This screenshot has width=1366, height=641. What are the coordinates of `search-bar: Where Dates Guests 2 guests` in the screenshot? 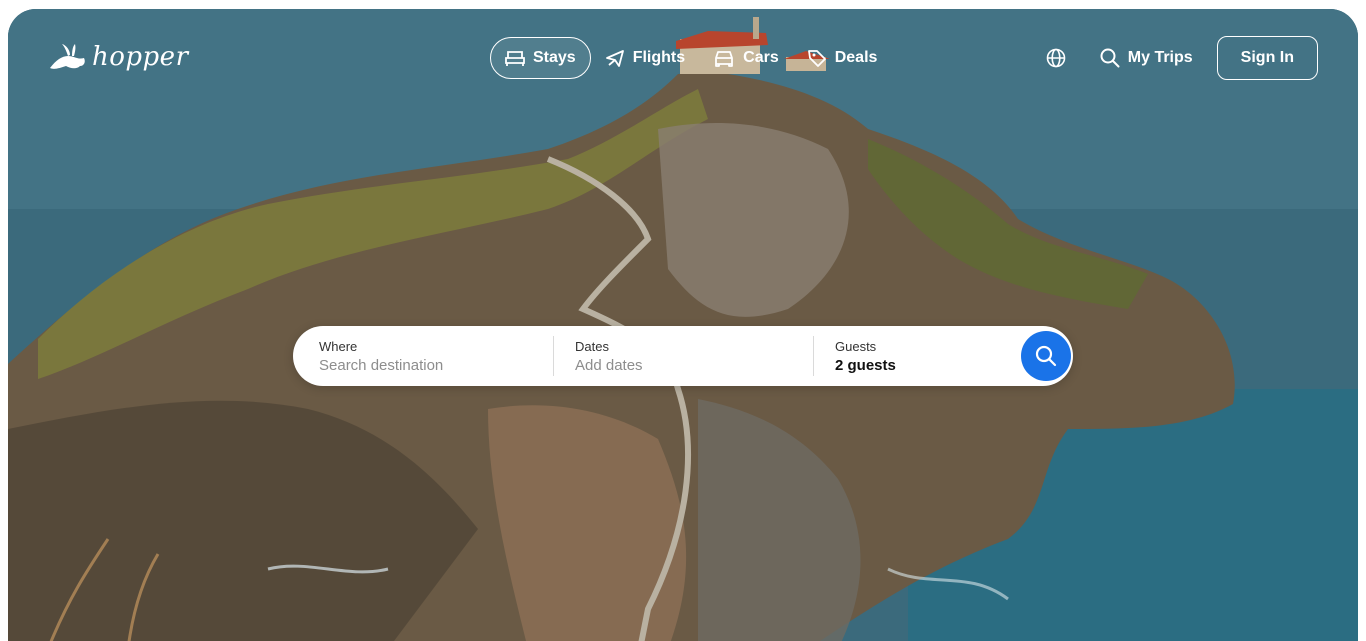 It's located at (683, 356).